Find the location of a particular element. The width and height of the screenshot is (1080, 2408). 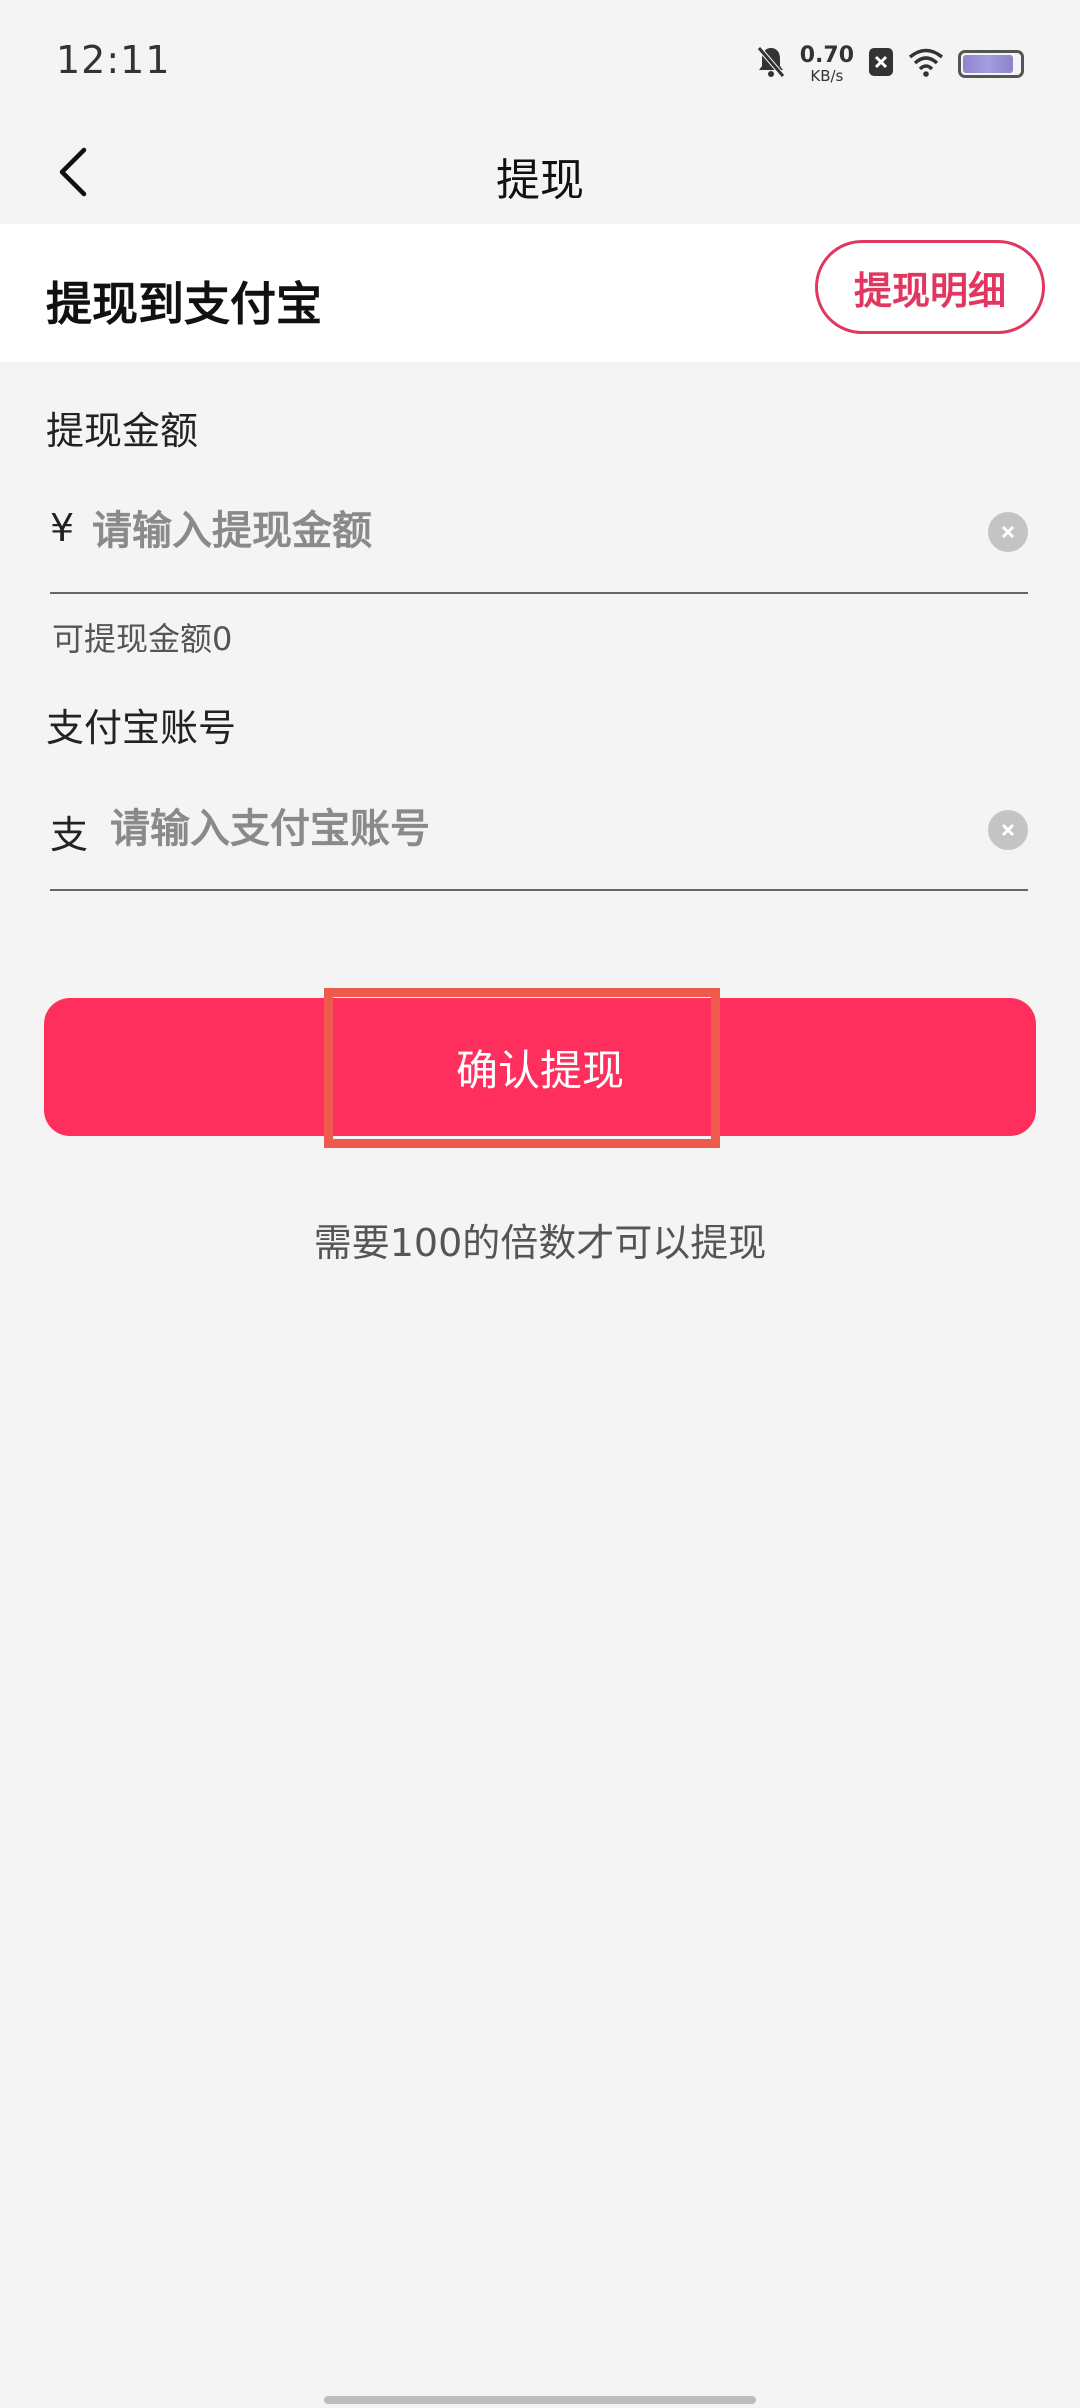

confirm-withdraw-button: 确认提现 is located at coordinates (540, 1067).